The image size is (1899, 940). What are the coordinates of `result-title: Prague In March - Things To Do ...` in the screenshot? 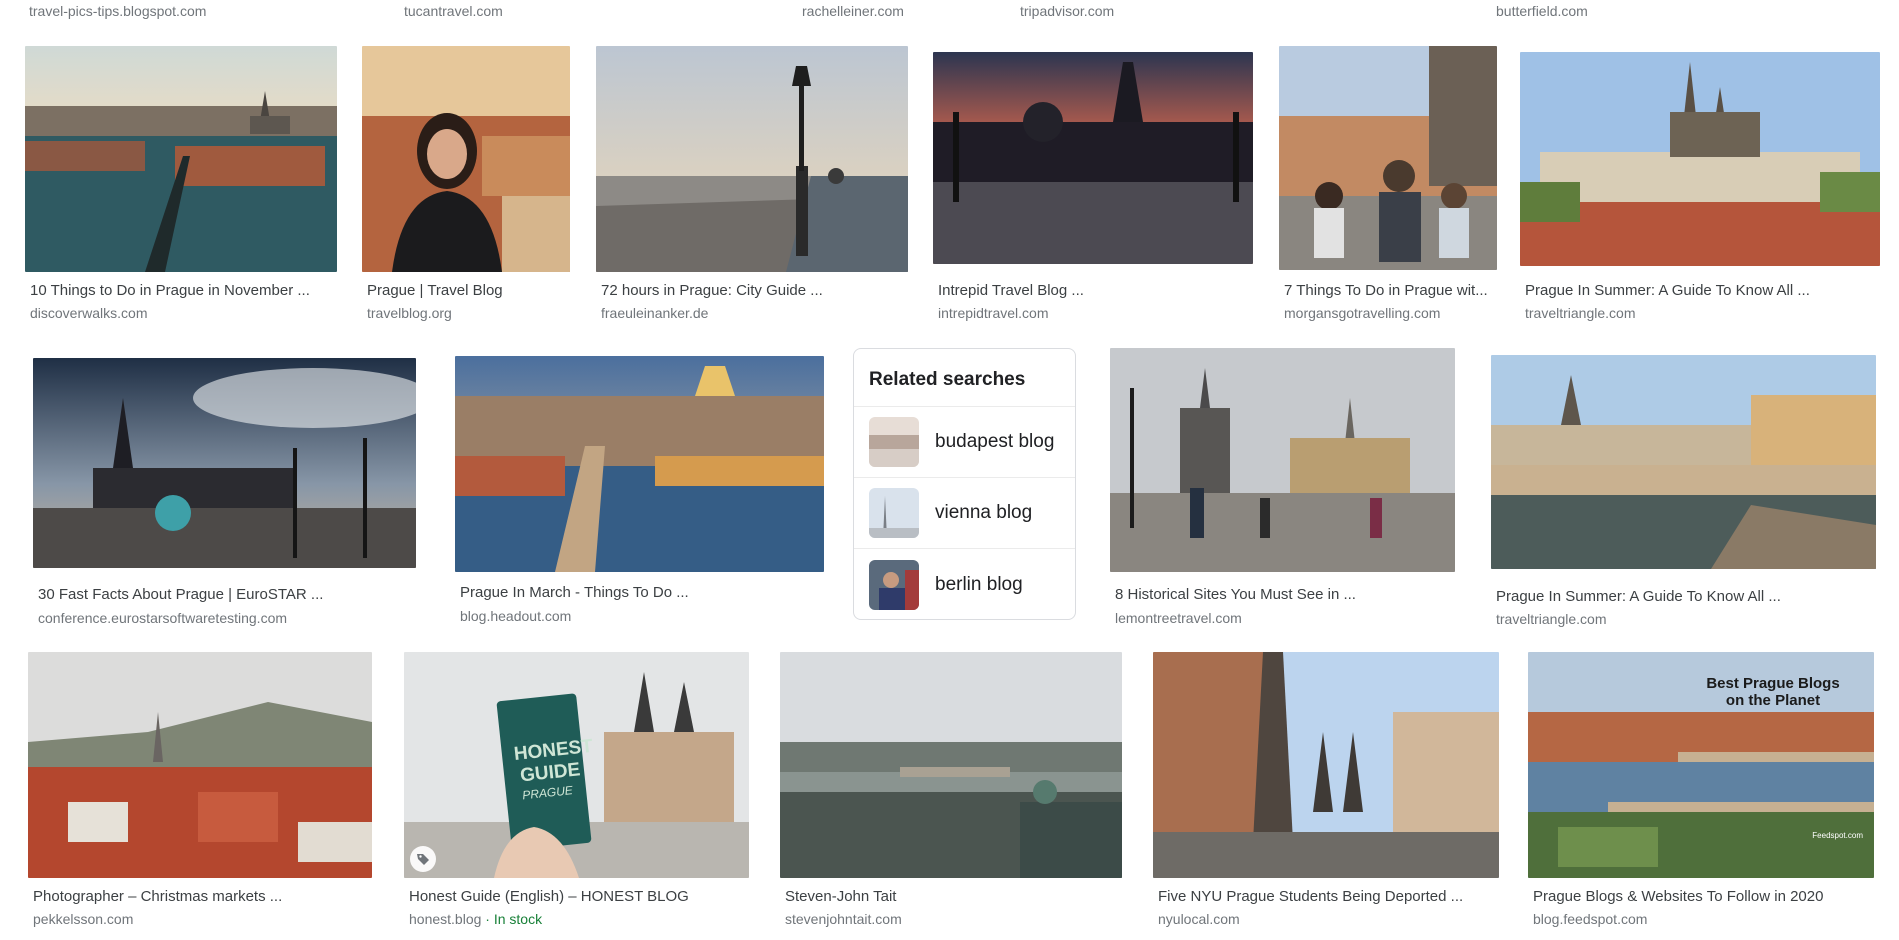 It's located at (641, 592).